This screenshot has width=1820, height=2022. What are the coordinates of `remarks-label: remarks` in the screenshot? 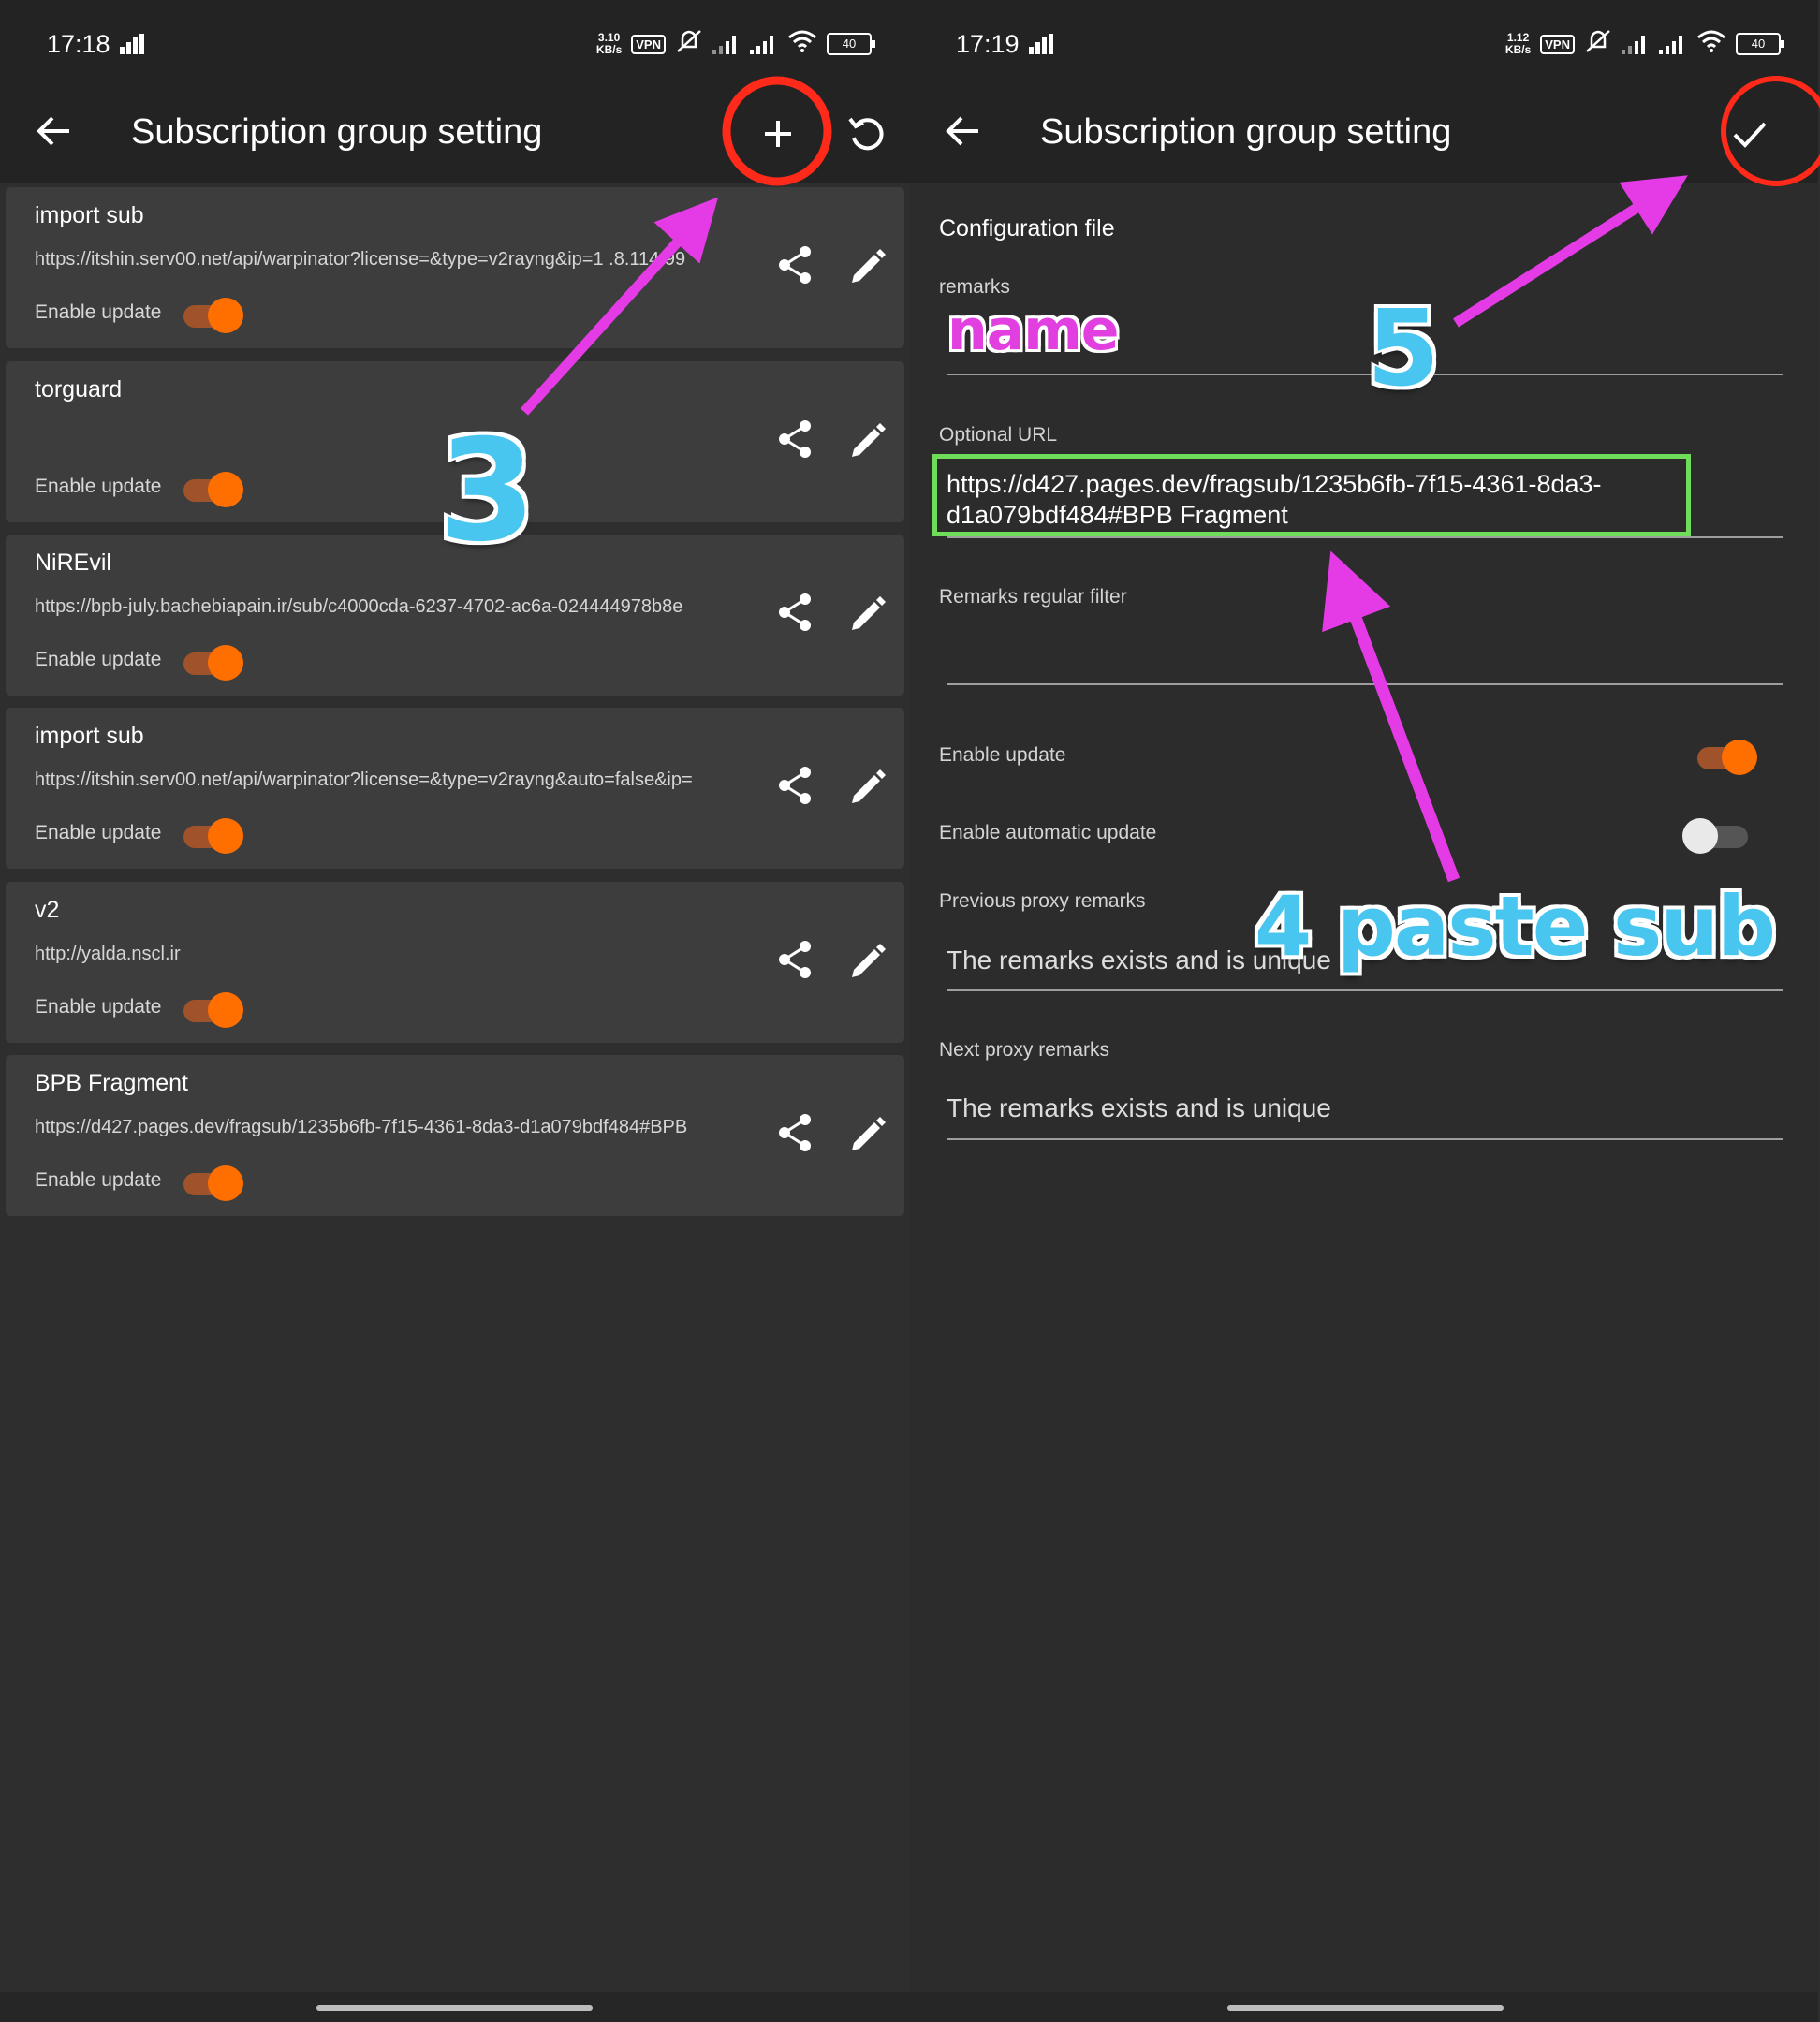 It's located at (974, 287).